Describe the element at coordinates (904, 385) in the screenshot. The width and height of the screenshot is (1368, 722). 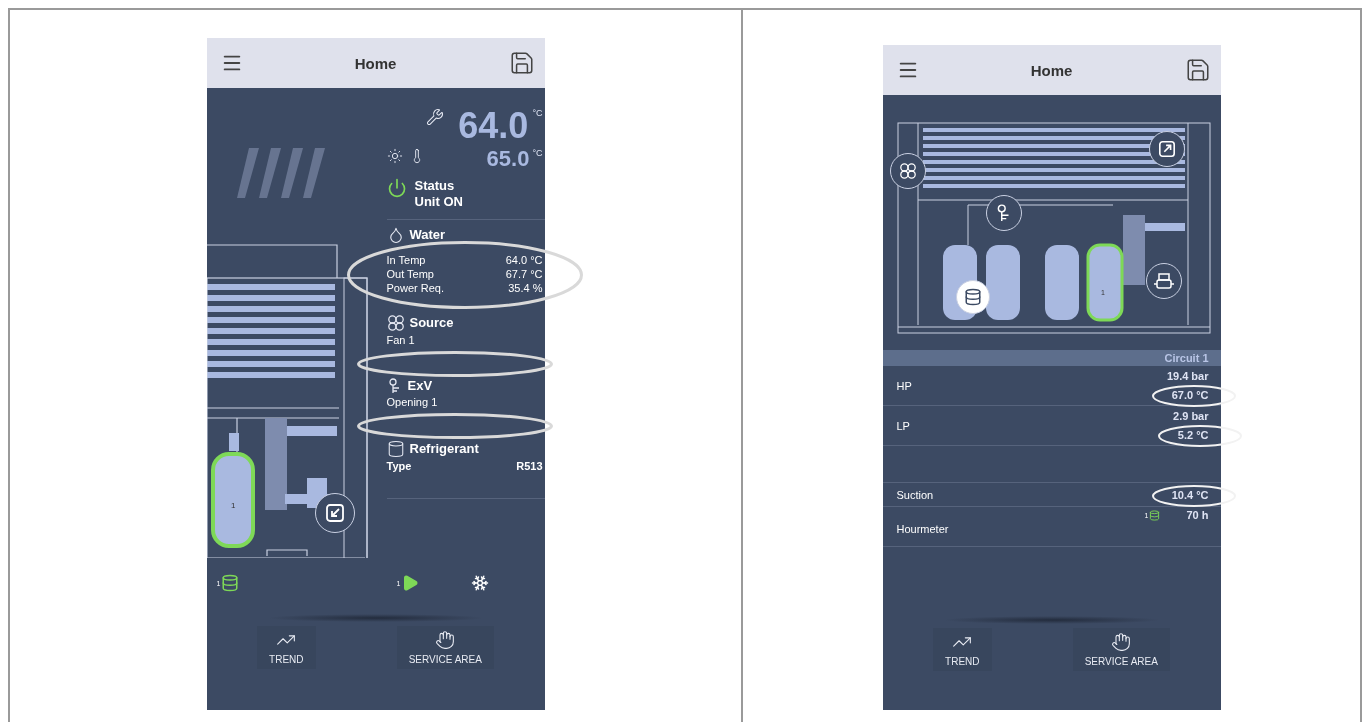
I see `row-label: HP` at that location.